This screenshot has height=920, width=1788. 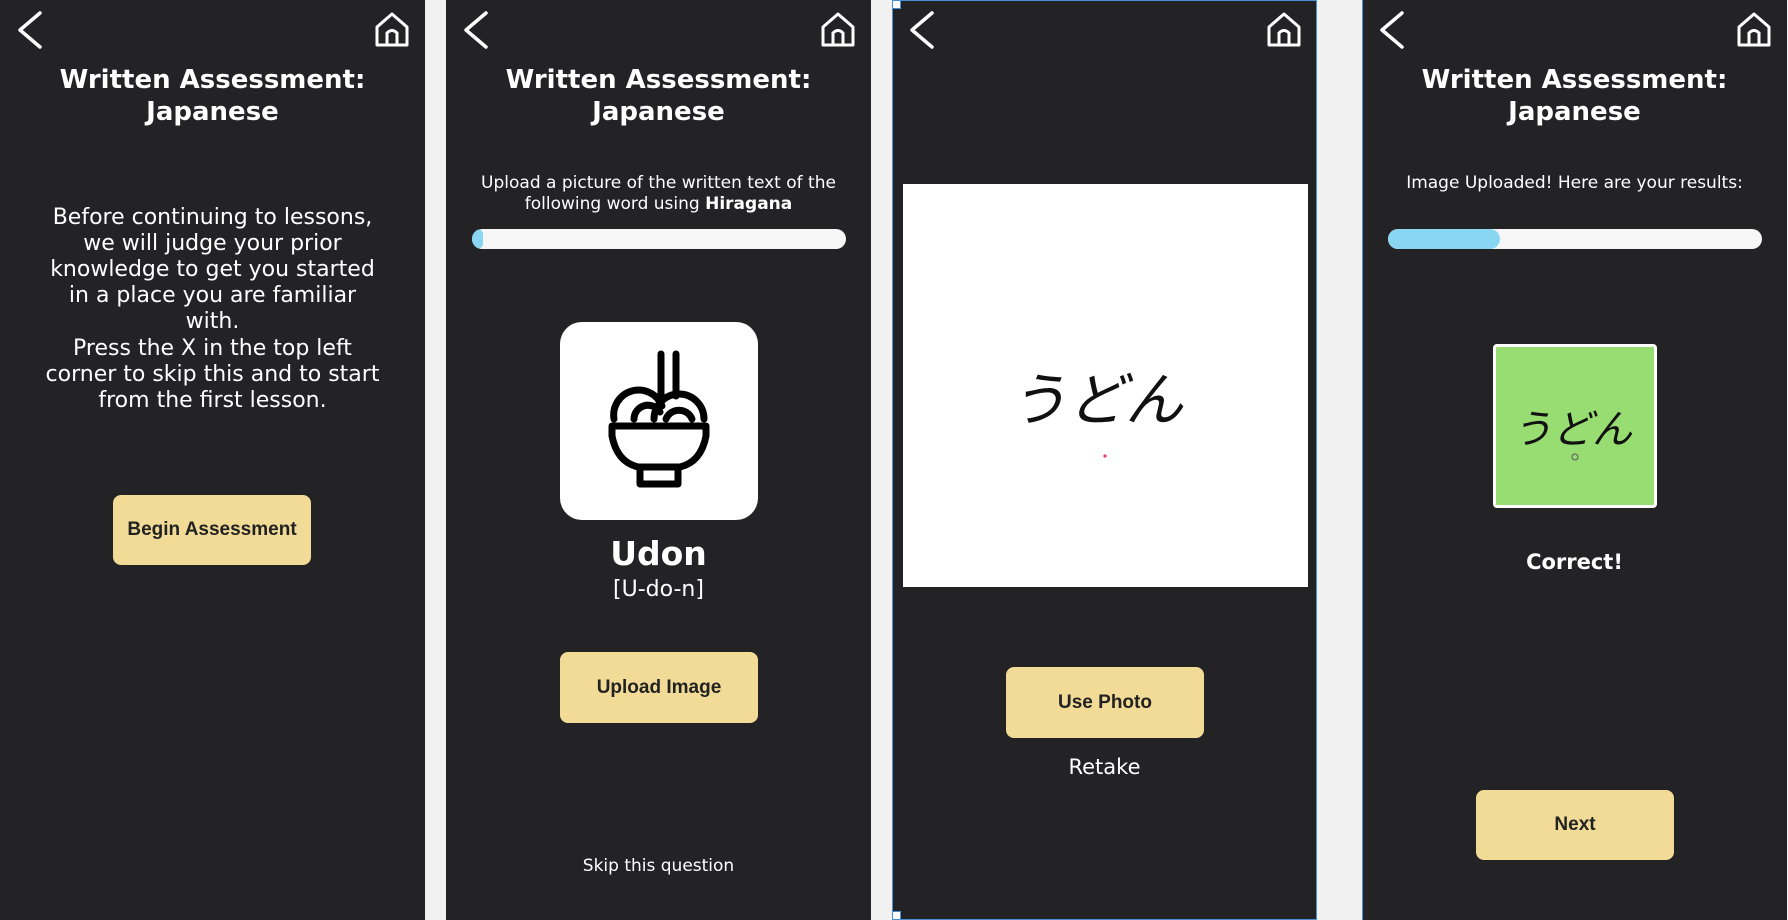 I want to click on skip-question-link: Skip this question, so click(x=658, y=866).